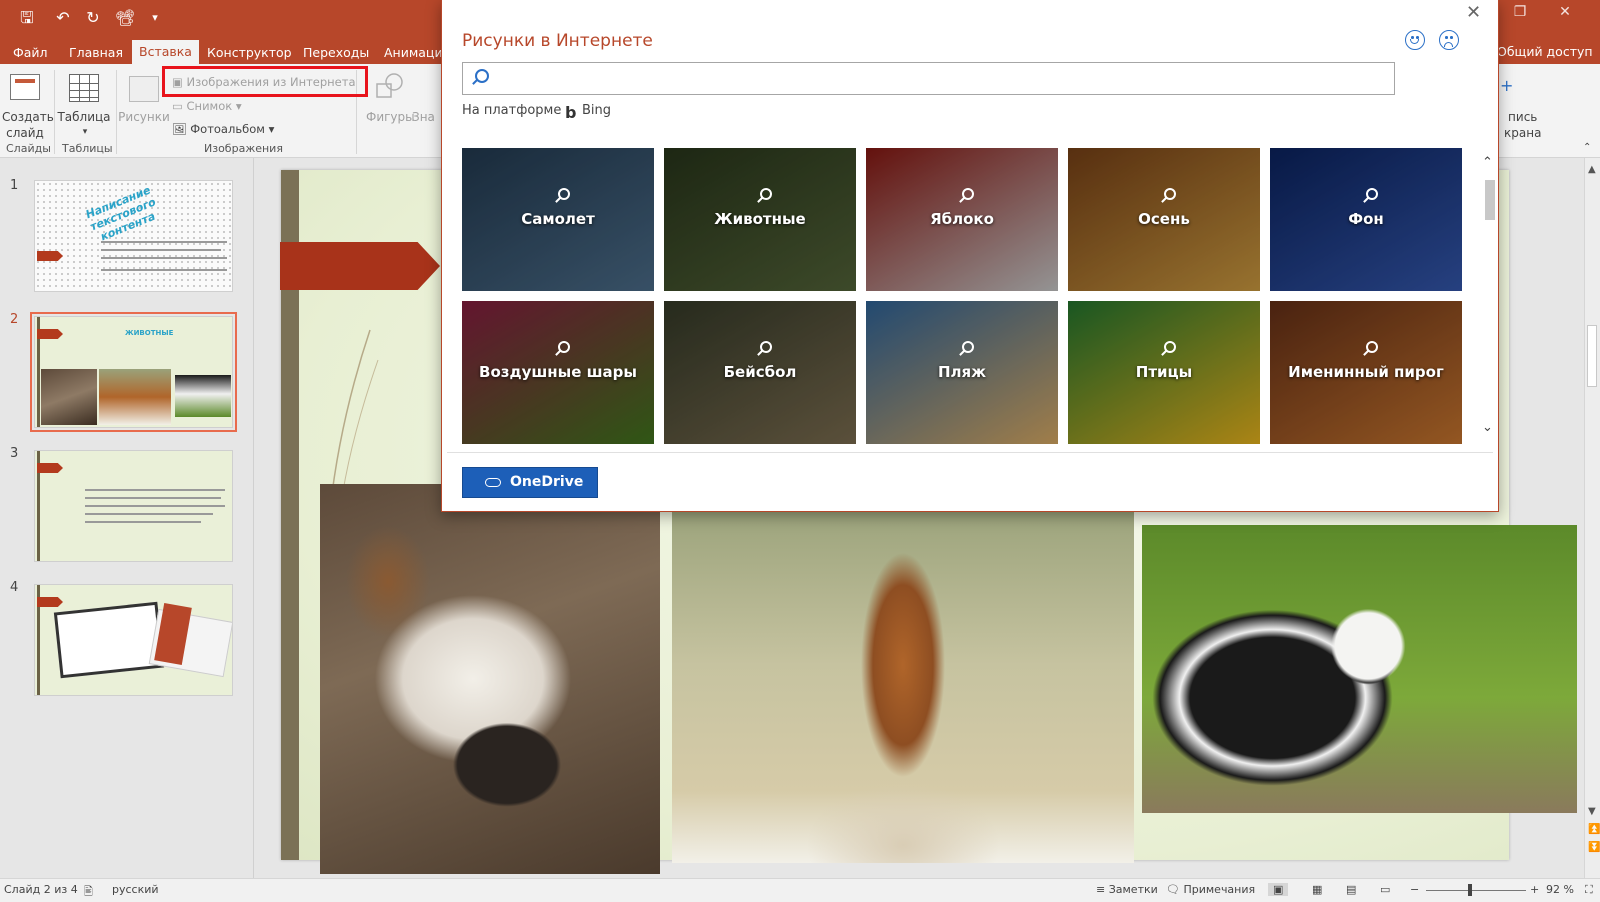  Describe the element at coordinates (390, 117) in the screenshot. I see `shapes-button: Фигуры` at that location.